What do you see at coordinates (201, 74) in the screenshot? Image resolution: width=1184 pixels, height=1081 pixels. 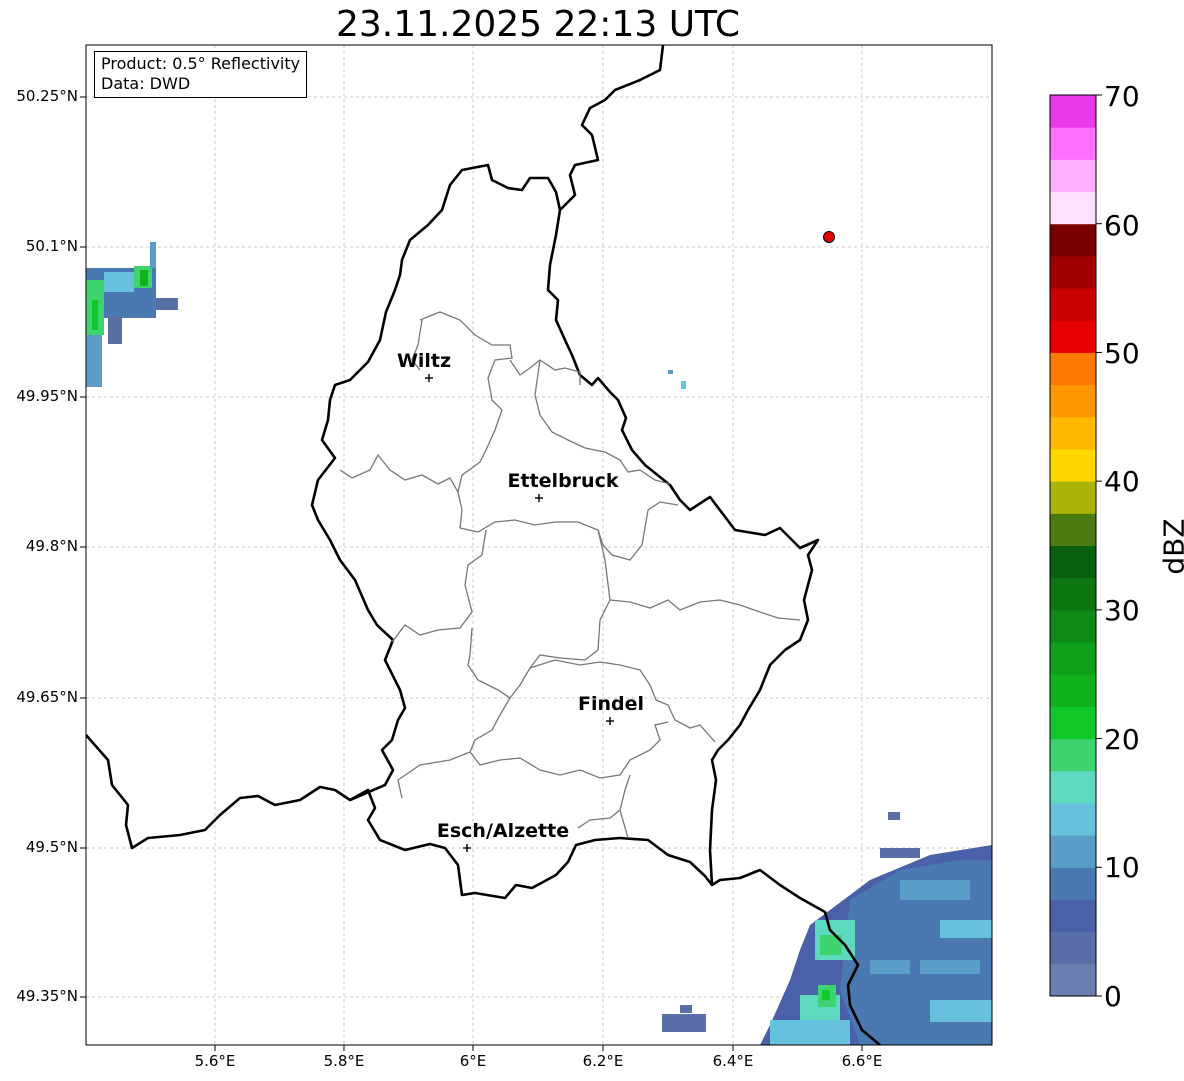 I see `info-box: Product: 0.5° Reflectivity Data: DWD` at bounding box center [201, 74].